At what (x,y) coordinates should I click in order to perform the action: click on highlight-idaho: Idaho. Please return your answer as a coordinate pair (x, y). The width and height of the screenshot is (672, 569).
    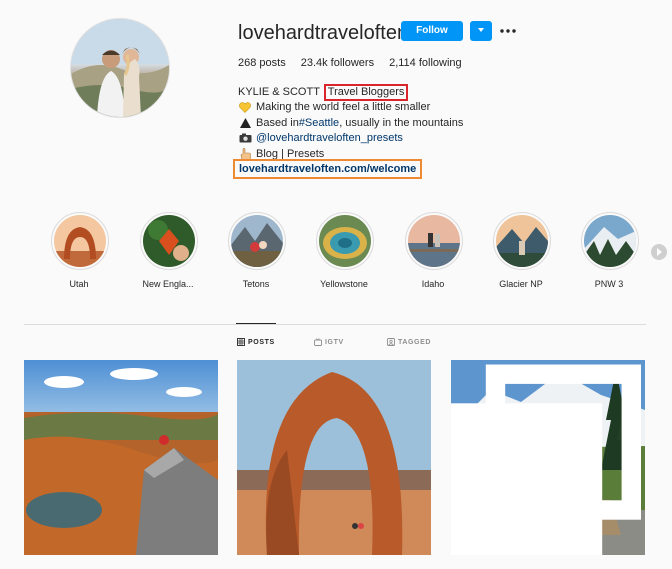
    Looking at the image, I should click on (434, 250).